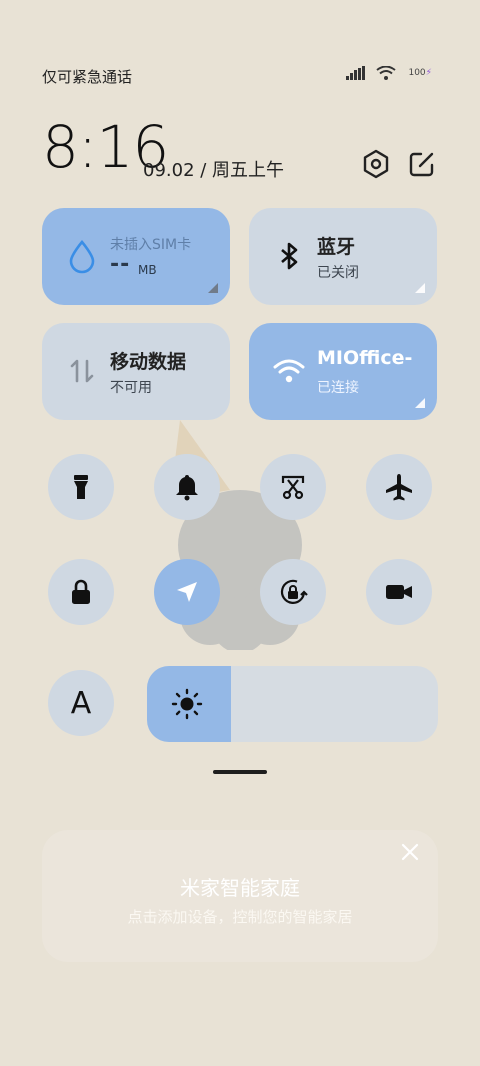 Image resolution: width=480 pixels, height=1066 pixels. I want to click on bluetooth-icon, so click(289, 256).